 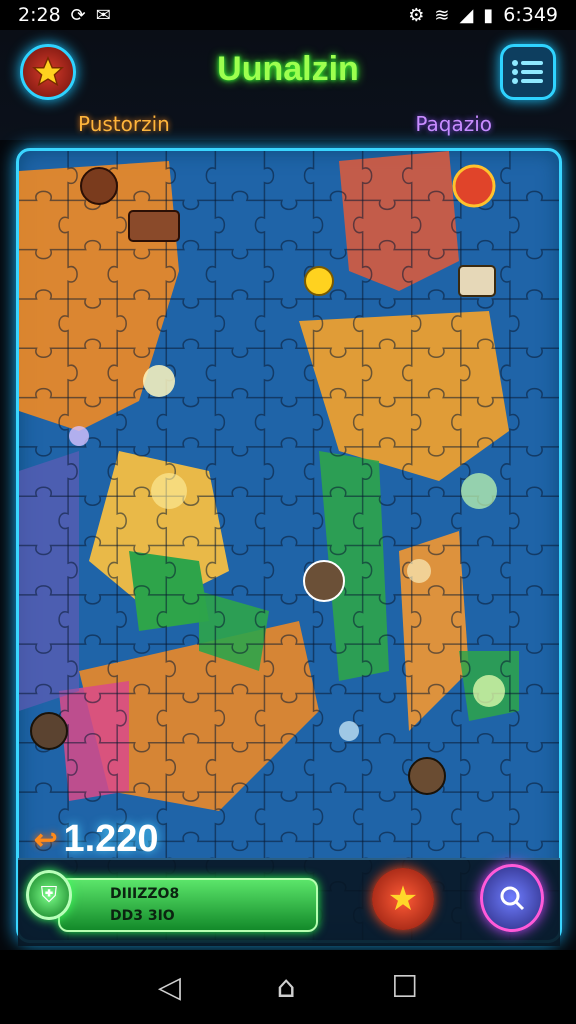 What do you see at coordinates (288, 15) in the screenshot?
I see `status-bar: 2:28 ⟳ ✉ ⚙ ≋ ◢ ▮ 6:349` at bounding box center [288, 15].